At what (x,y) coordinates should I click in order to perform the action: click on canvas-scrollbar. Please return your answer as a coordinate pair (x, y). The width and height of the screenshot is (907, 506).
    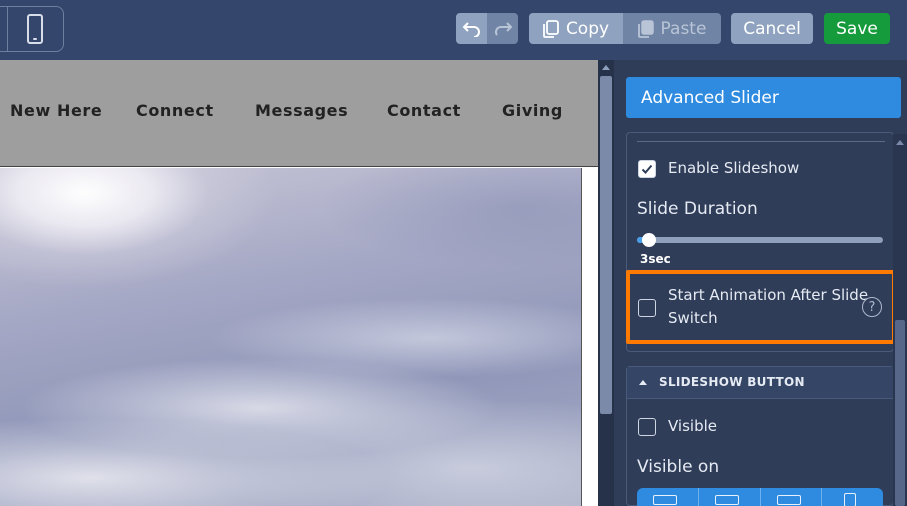
    Looking at the image, I should click on (606, 283).